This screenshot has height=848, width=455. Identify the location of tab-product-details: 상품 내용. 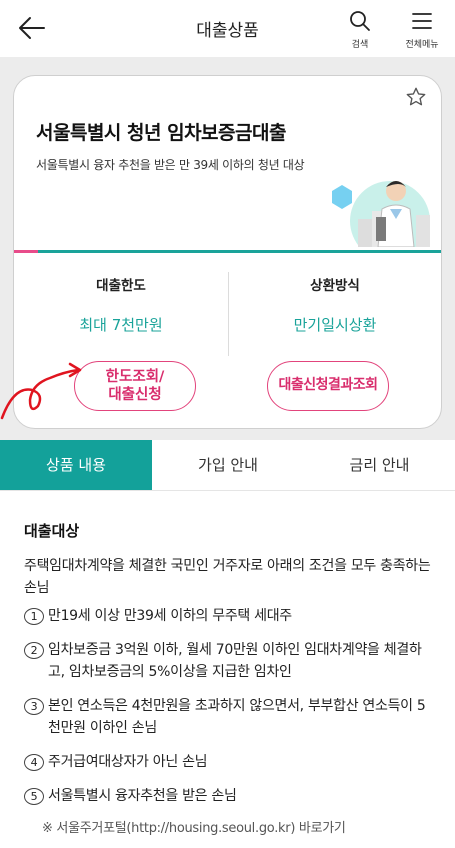
(76, 465).